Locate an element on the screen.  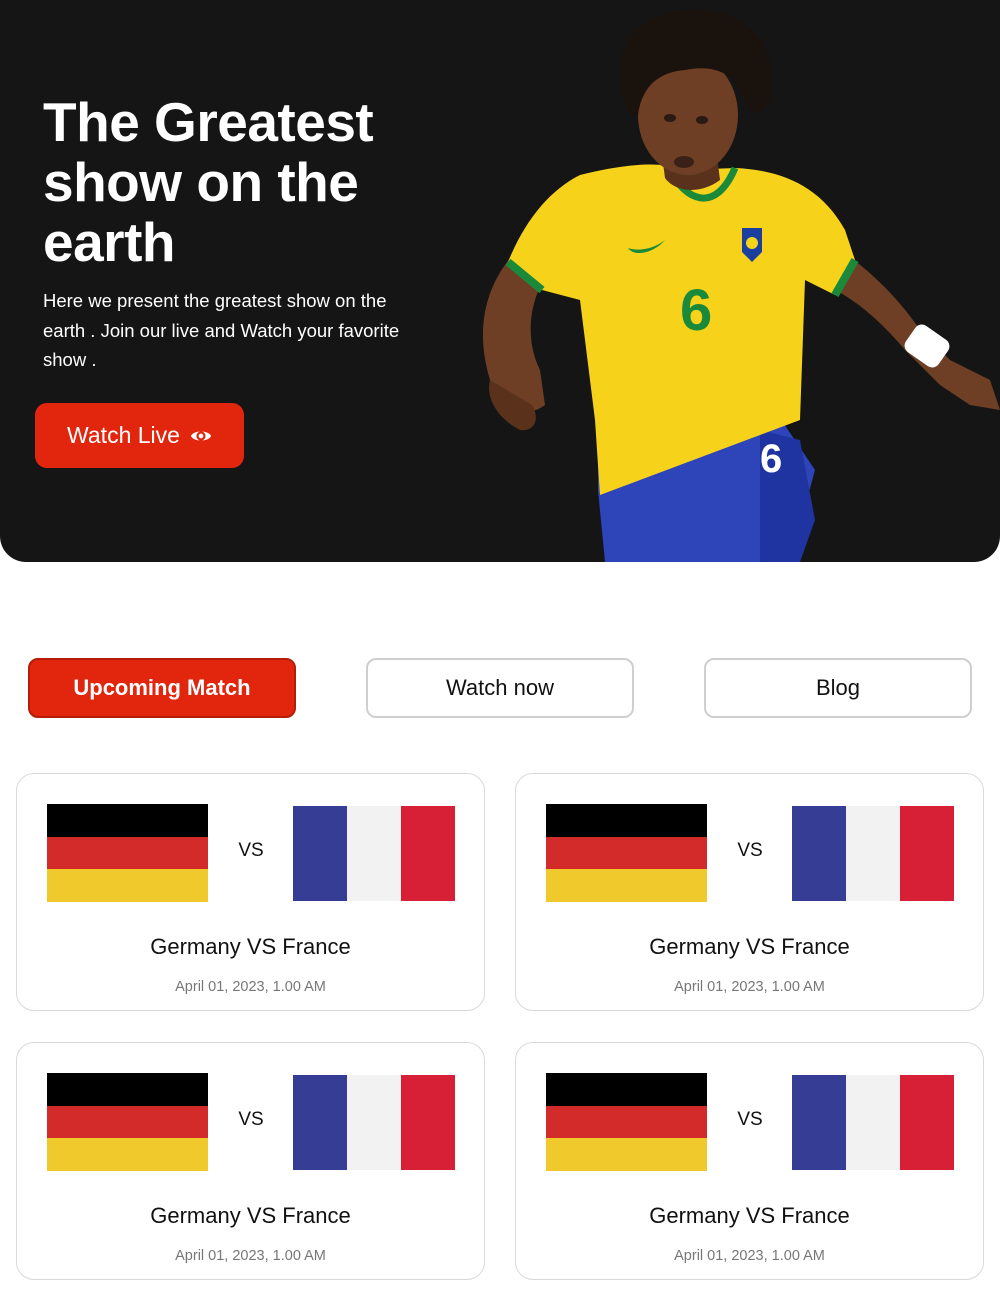
eye-icon is located at coordinates (201, 436).